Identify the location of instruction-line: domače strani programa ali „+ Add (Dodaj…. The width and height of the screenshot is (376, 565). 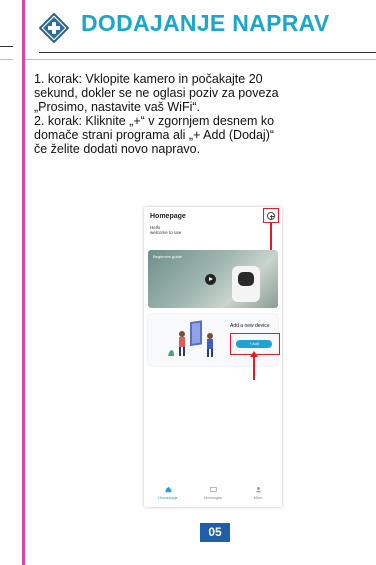
(154, 135).